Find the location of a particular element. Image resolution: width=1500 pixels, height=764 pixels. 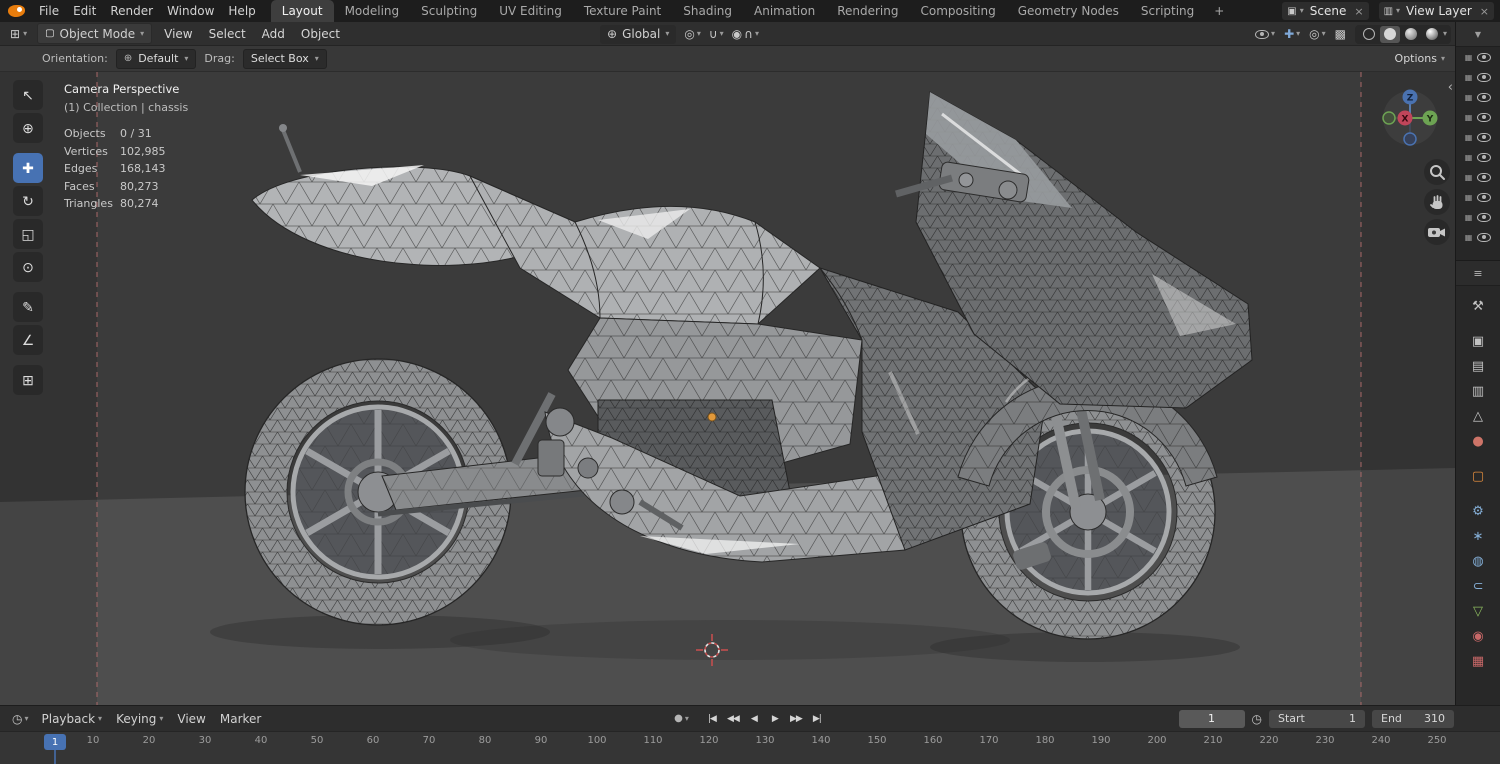

timeline-menu: View is located at coordinates (191, 719).